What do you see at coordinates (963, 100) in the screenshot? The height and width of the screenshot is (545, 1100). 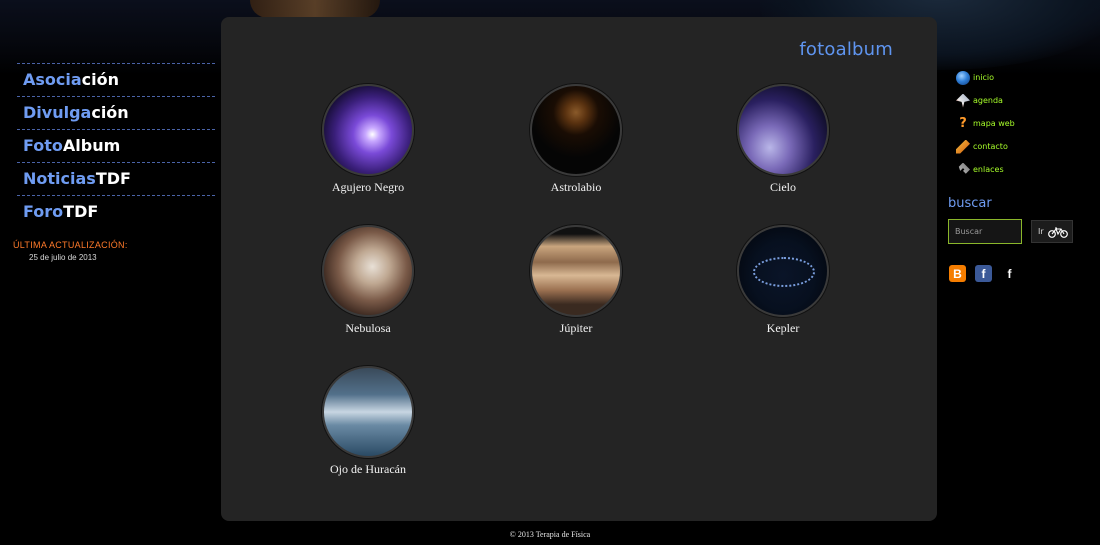 I see `rocket-icon` at bounding box center [963, 100].